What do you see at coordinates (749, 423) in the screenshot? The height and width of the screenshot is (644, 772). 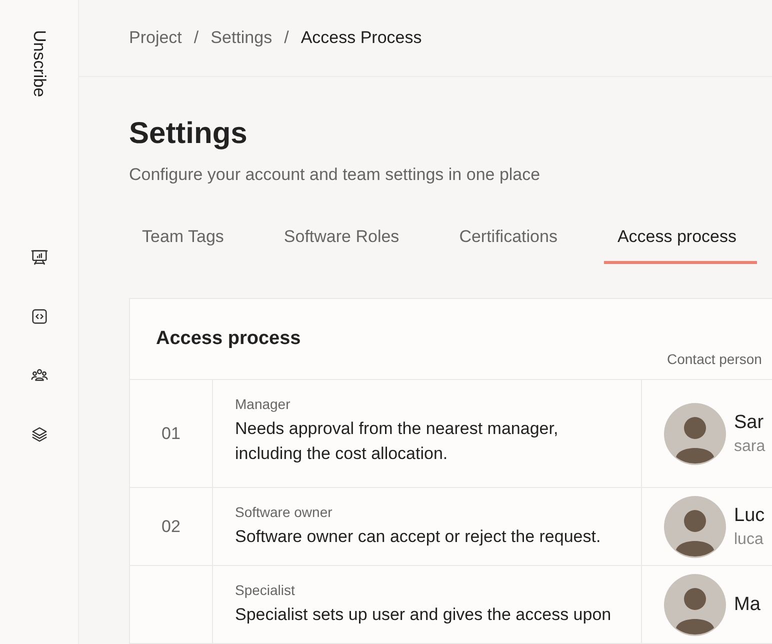 I see `contact-name: Sar` at bounding box center [749, 423].